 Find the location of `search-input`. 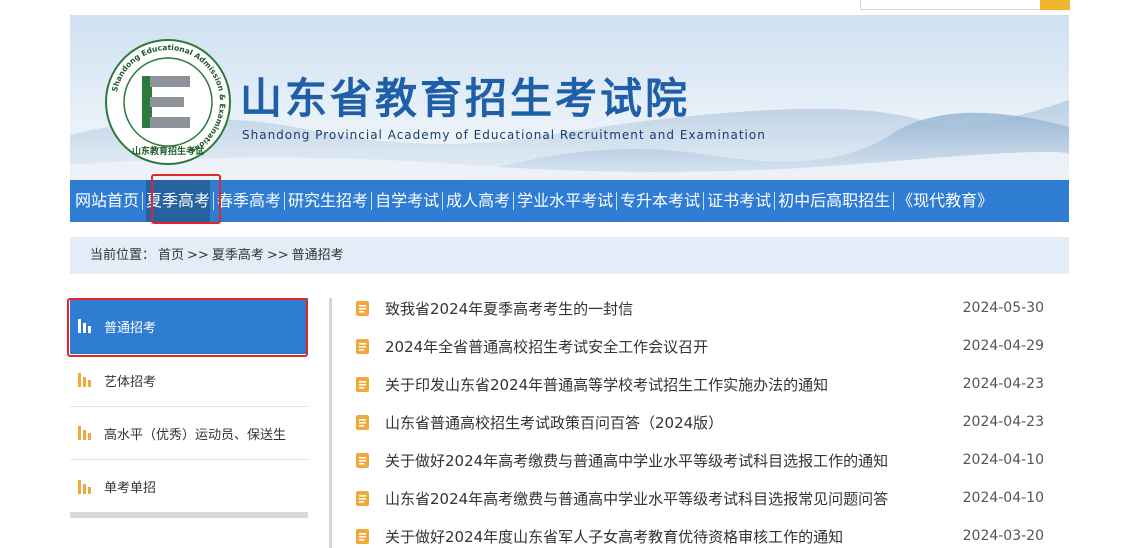

search-input is located at coordinates (951, 5).